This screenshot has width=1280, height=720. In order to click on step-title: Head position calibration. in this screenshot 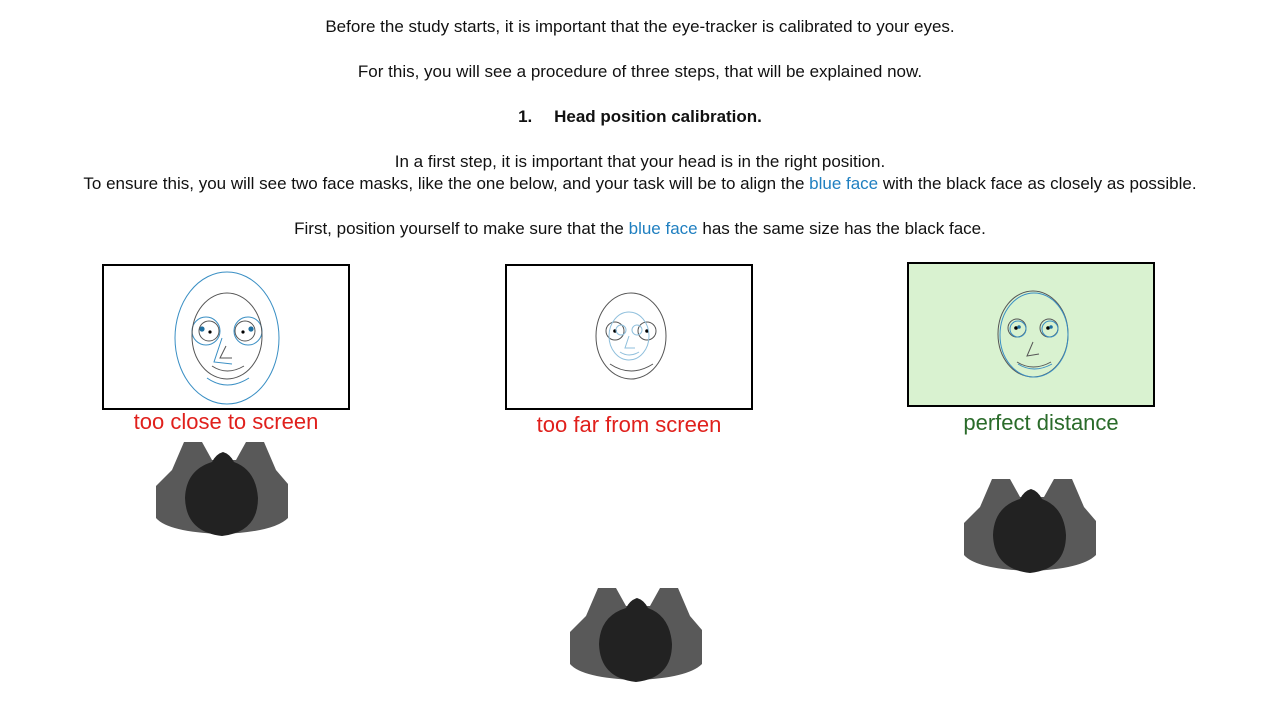, I will do `click(658, 116)`.